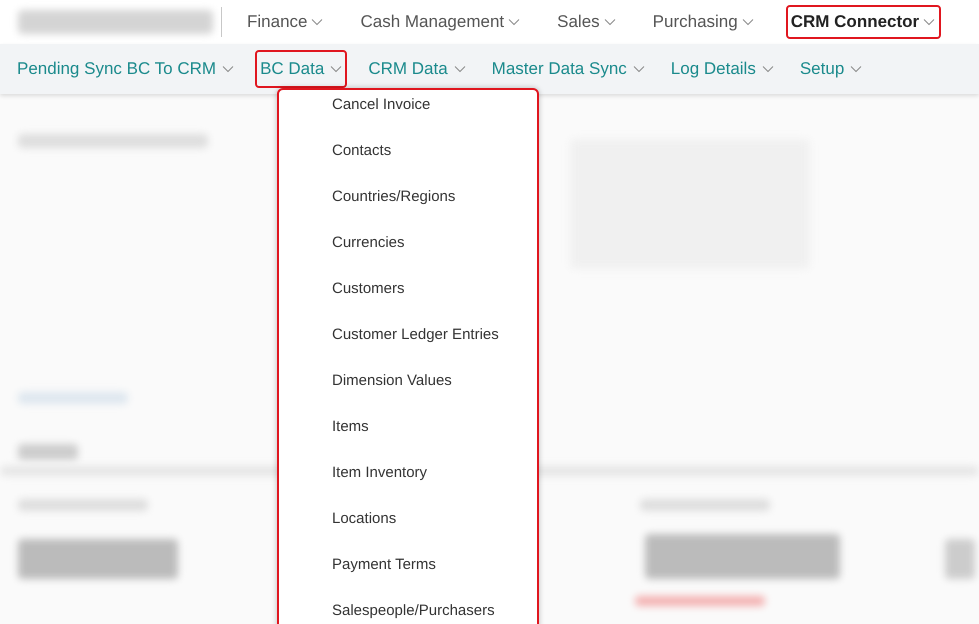 This screenshot has width=979, height=624. Describe the element at coordinates (408, 481) in the screenshot. I see `dropdown-item: Item Inventory` at that location.